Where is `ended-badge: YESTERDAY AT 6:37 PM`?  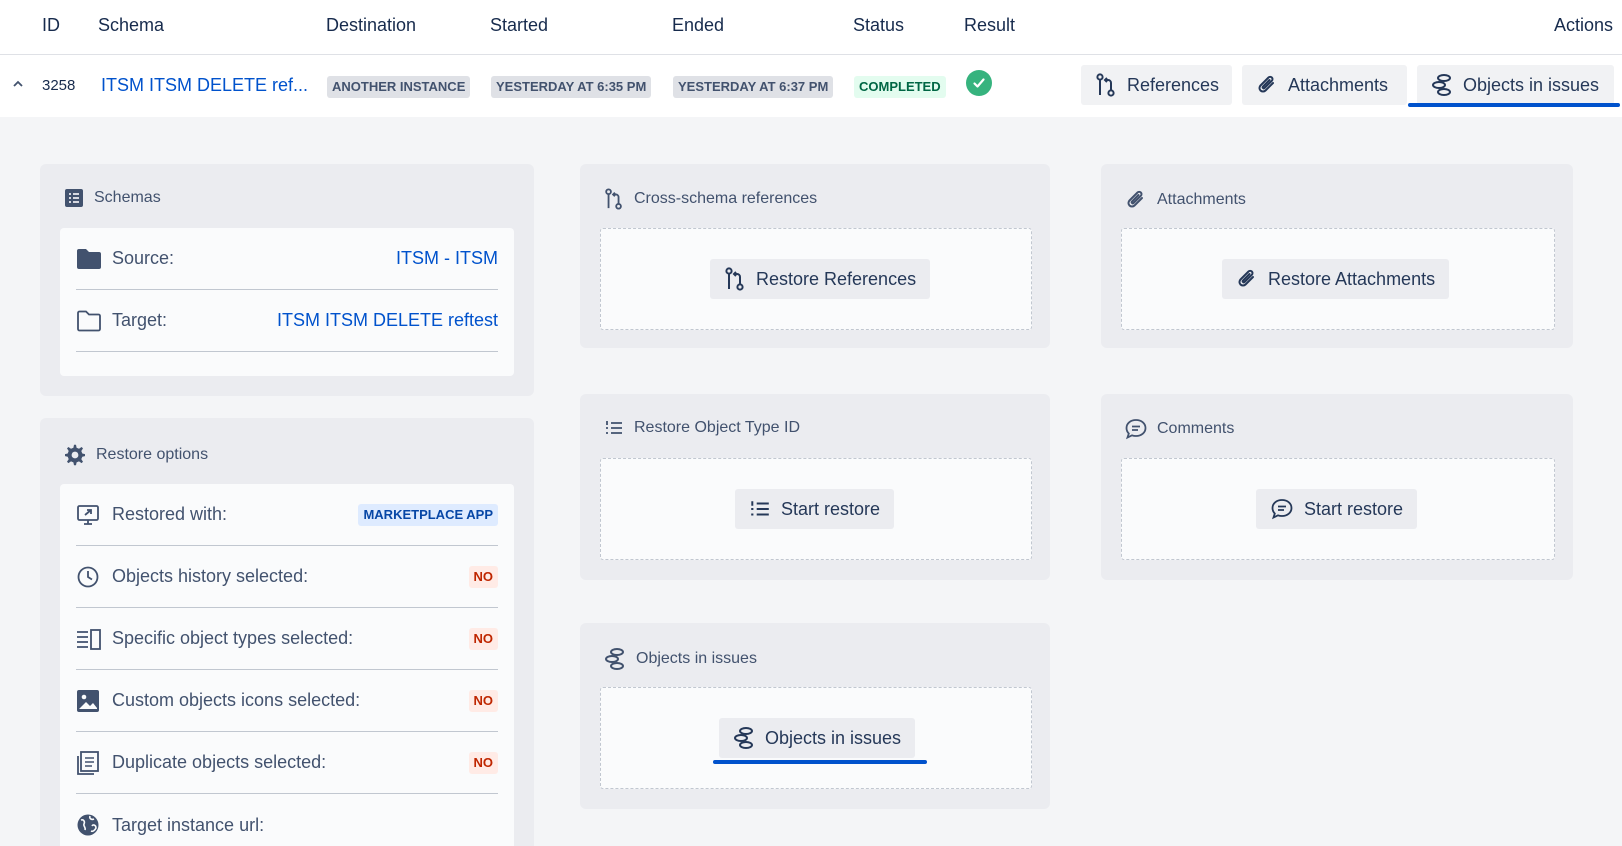
ended-badge: YESTERDAY AT 6:37 PM is located at coordinates (753, 87).